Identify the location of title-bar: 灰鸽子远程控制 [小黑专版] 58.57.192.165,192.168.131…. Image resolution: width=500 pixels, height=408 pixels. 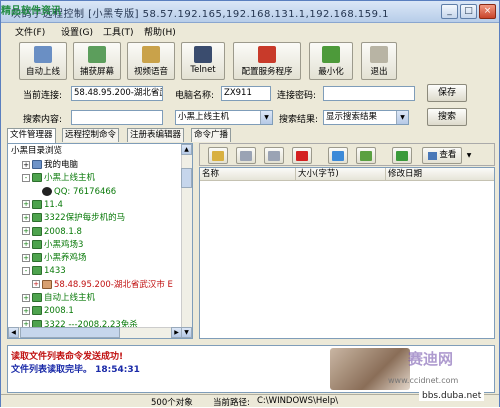
(250, 12).